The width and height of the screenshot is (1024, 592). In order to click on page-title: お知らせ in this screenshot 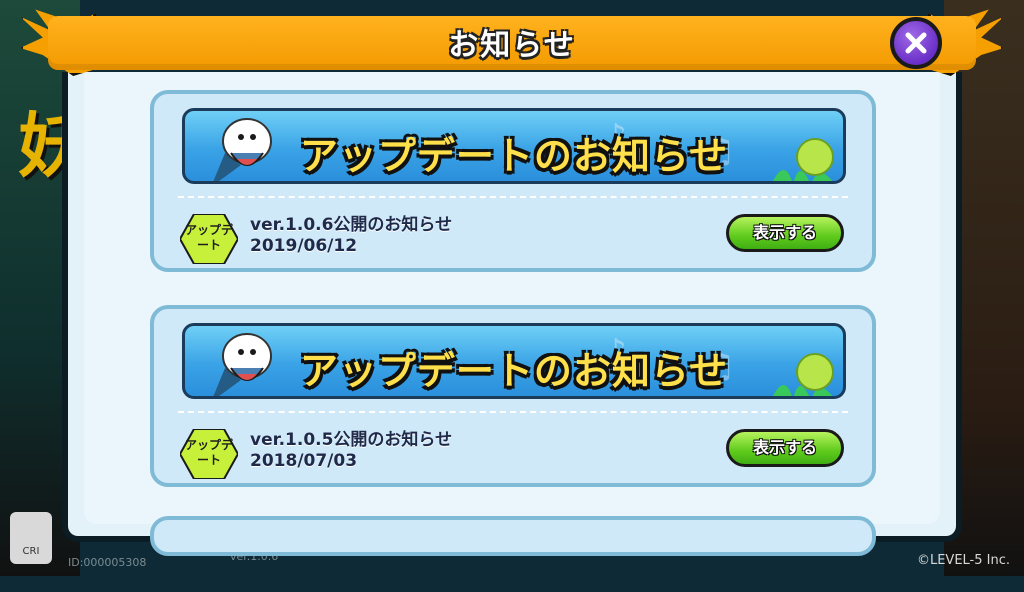, I will do `click(512, 45)`.